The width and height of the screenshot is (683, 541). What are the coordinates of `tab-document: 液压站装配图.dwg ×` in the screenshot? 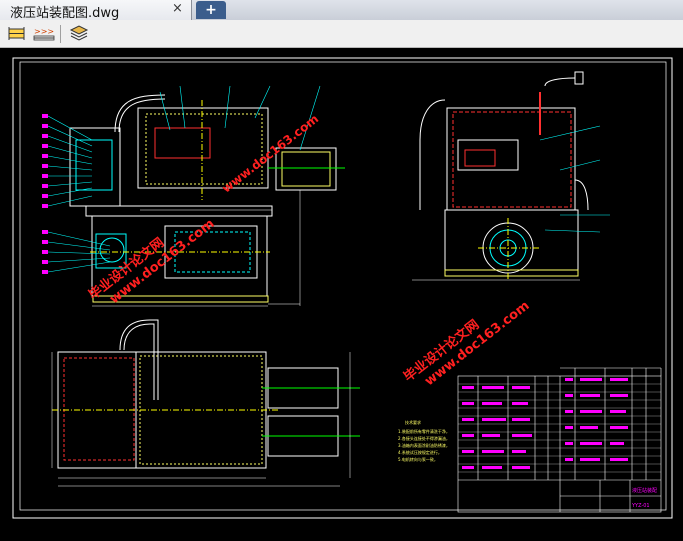 It's located at (96, 10).